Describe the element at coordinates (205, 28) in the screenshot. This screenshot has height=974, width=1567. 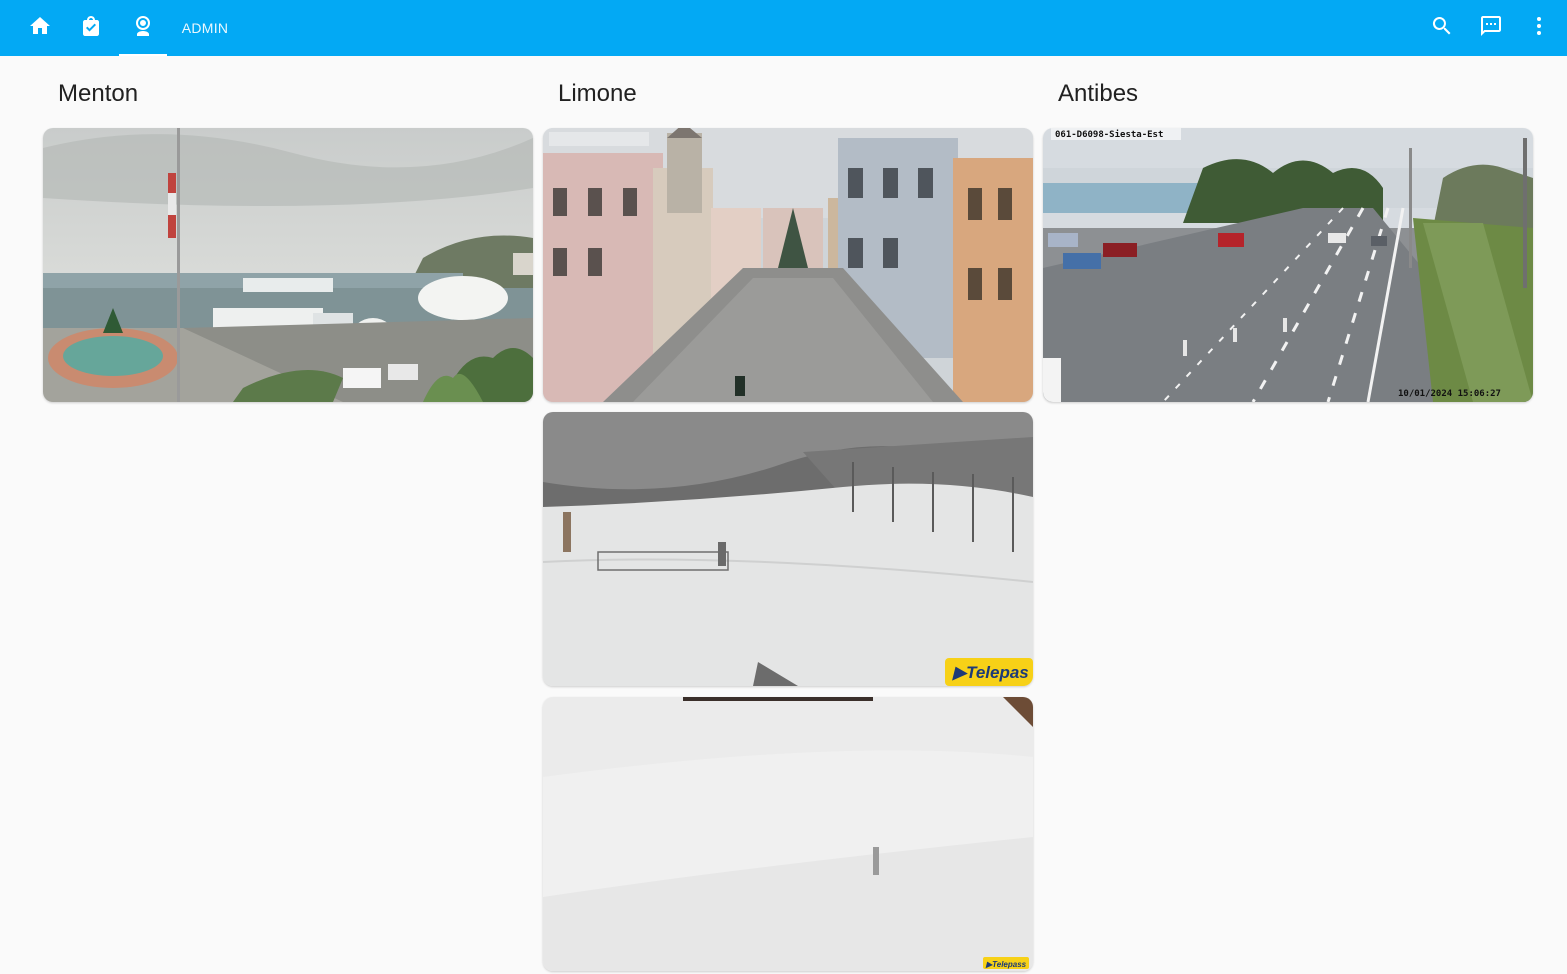
I see `tab-admin: ADMIN` at that location.